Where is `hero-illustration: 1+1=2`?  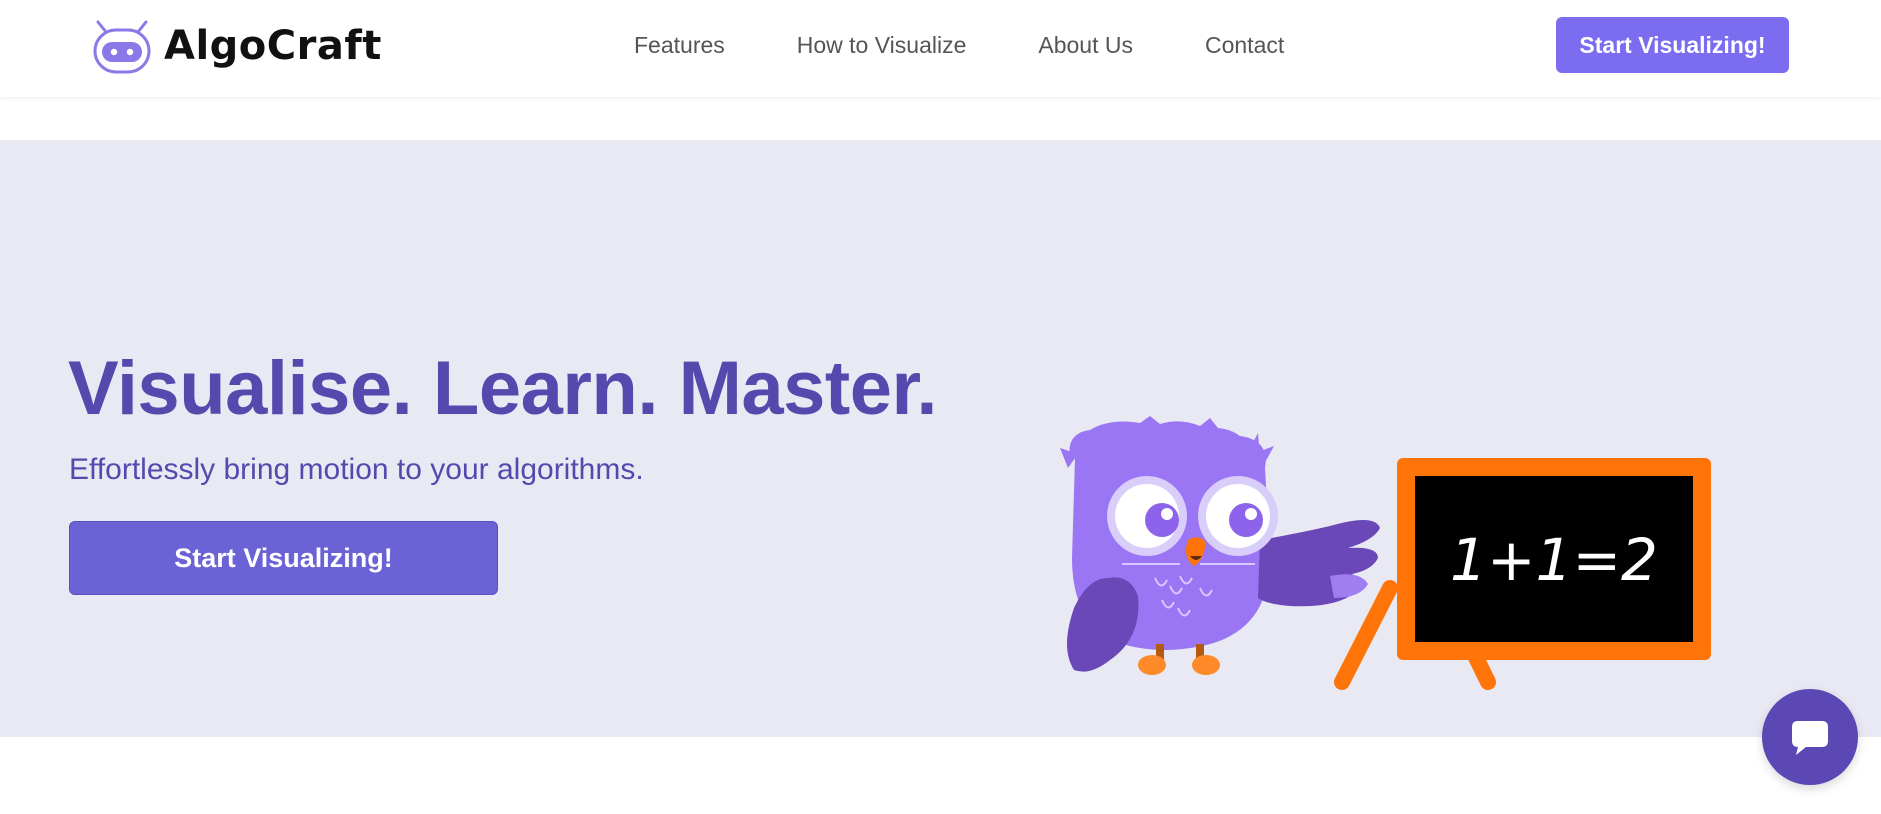 hero-illustration: 1+1=2 is located at coordinates (1385, 553).